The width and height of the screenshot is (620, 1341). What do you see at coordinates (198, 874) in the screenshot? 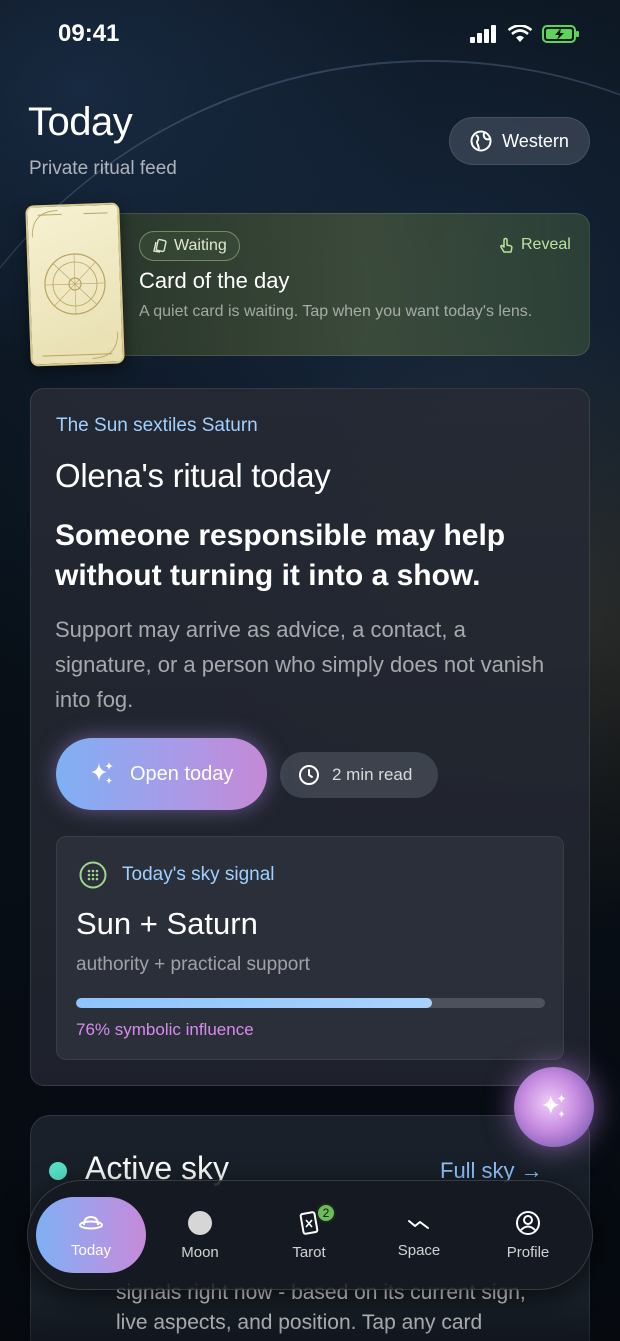
I see `sky-signal-label: Today's sky signal` at bounding box center [198, 874].